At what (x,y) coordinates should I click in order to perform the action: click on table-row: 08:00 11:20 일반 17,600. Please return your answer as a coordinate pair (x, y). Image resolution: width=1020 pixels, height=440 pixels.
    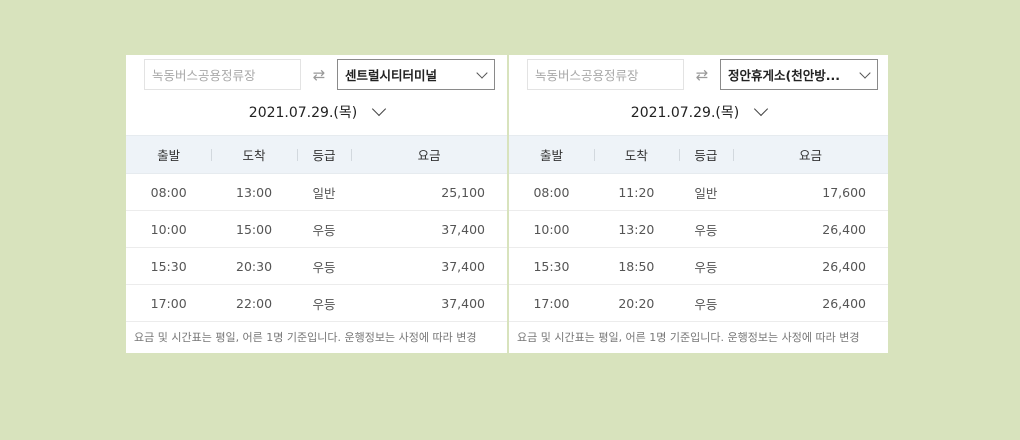
    Looking at the image, I should click on (698, 192).